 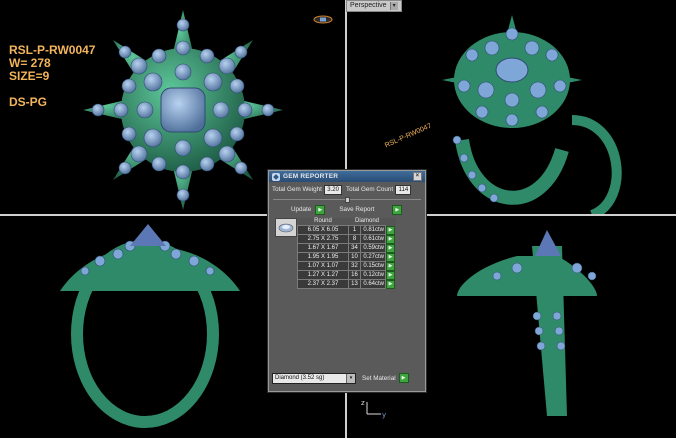 I want to click on gem-size: 2.75 X 2.75, so click(x=323, y=239).